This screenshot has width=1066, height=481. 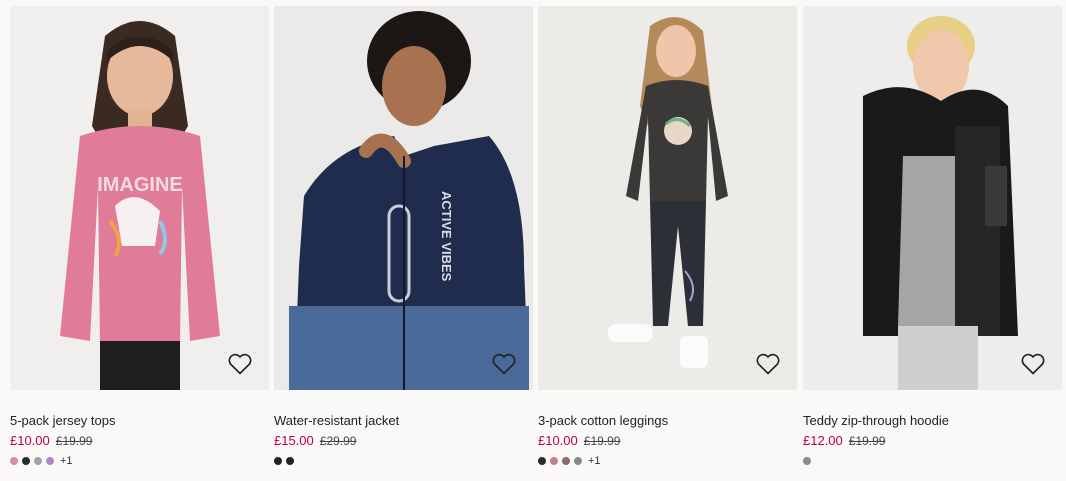 I want to click on sale-price: £15.00, so click(x=294, y=440).